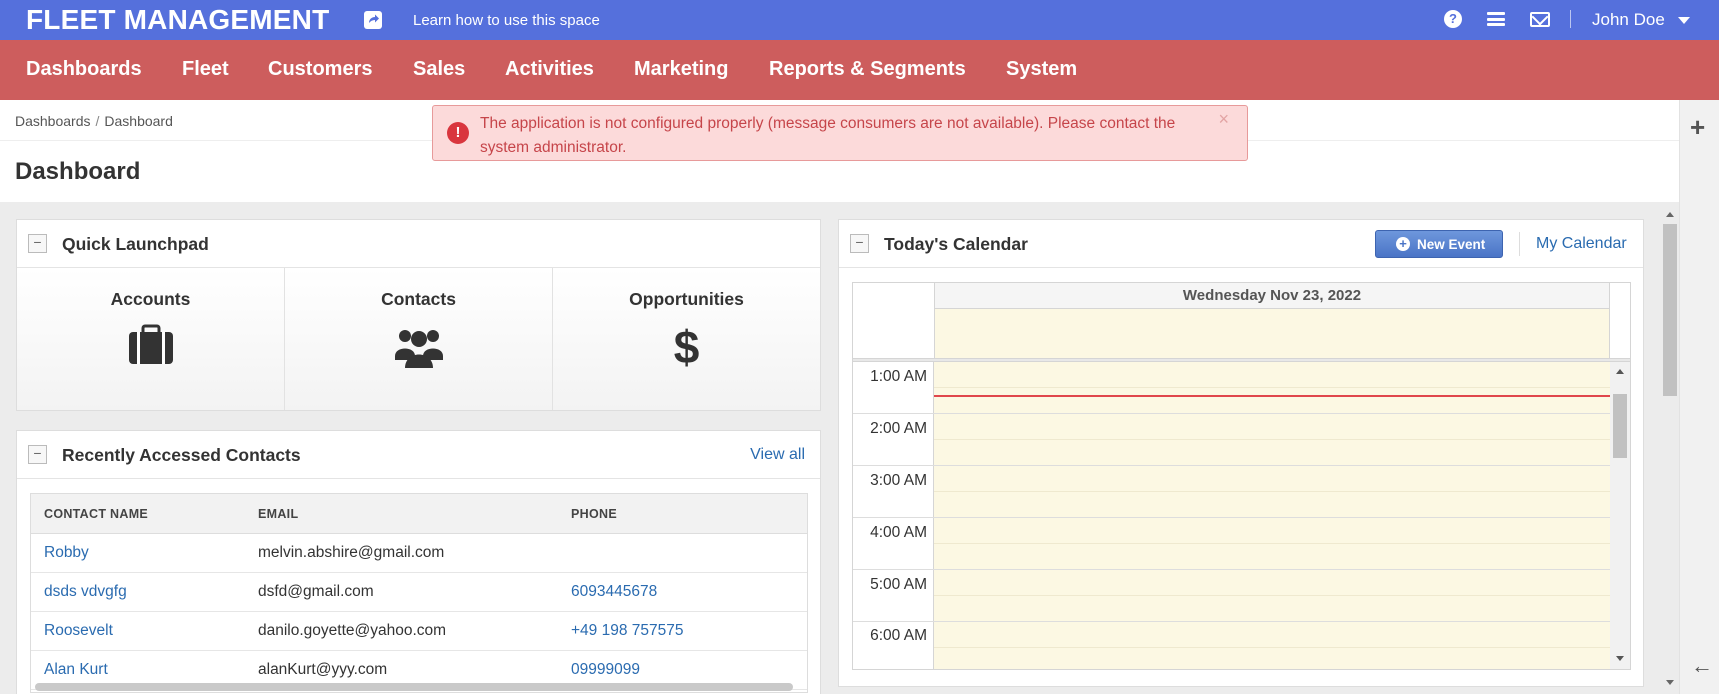 The height and width of the screenshot is (694, 1719). I want to click on nav-activities: Activities, so click(549, 69).